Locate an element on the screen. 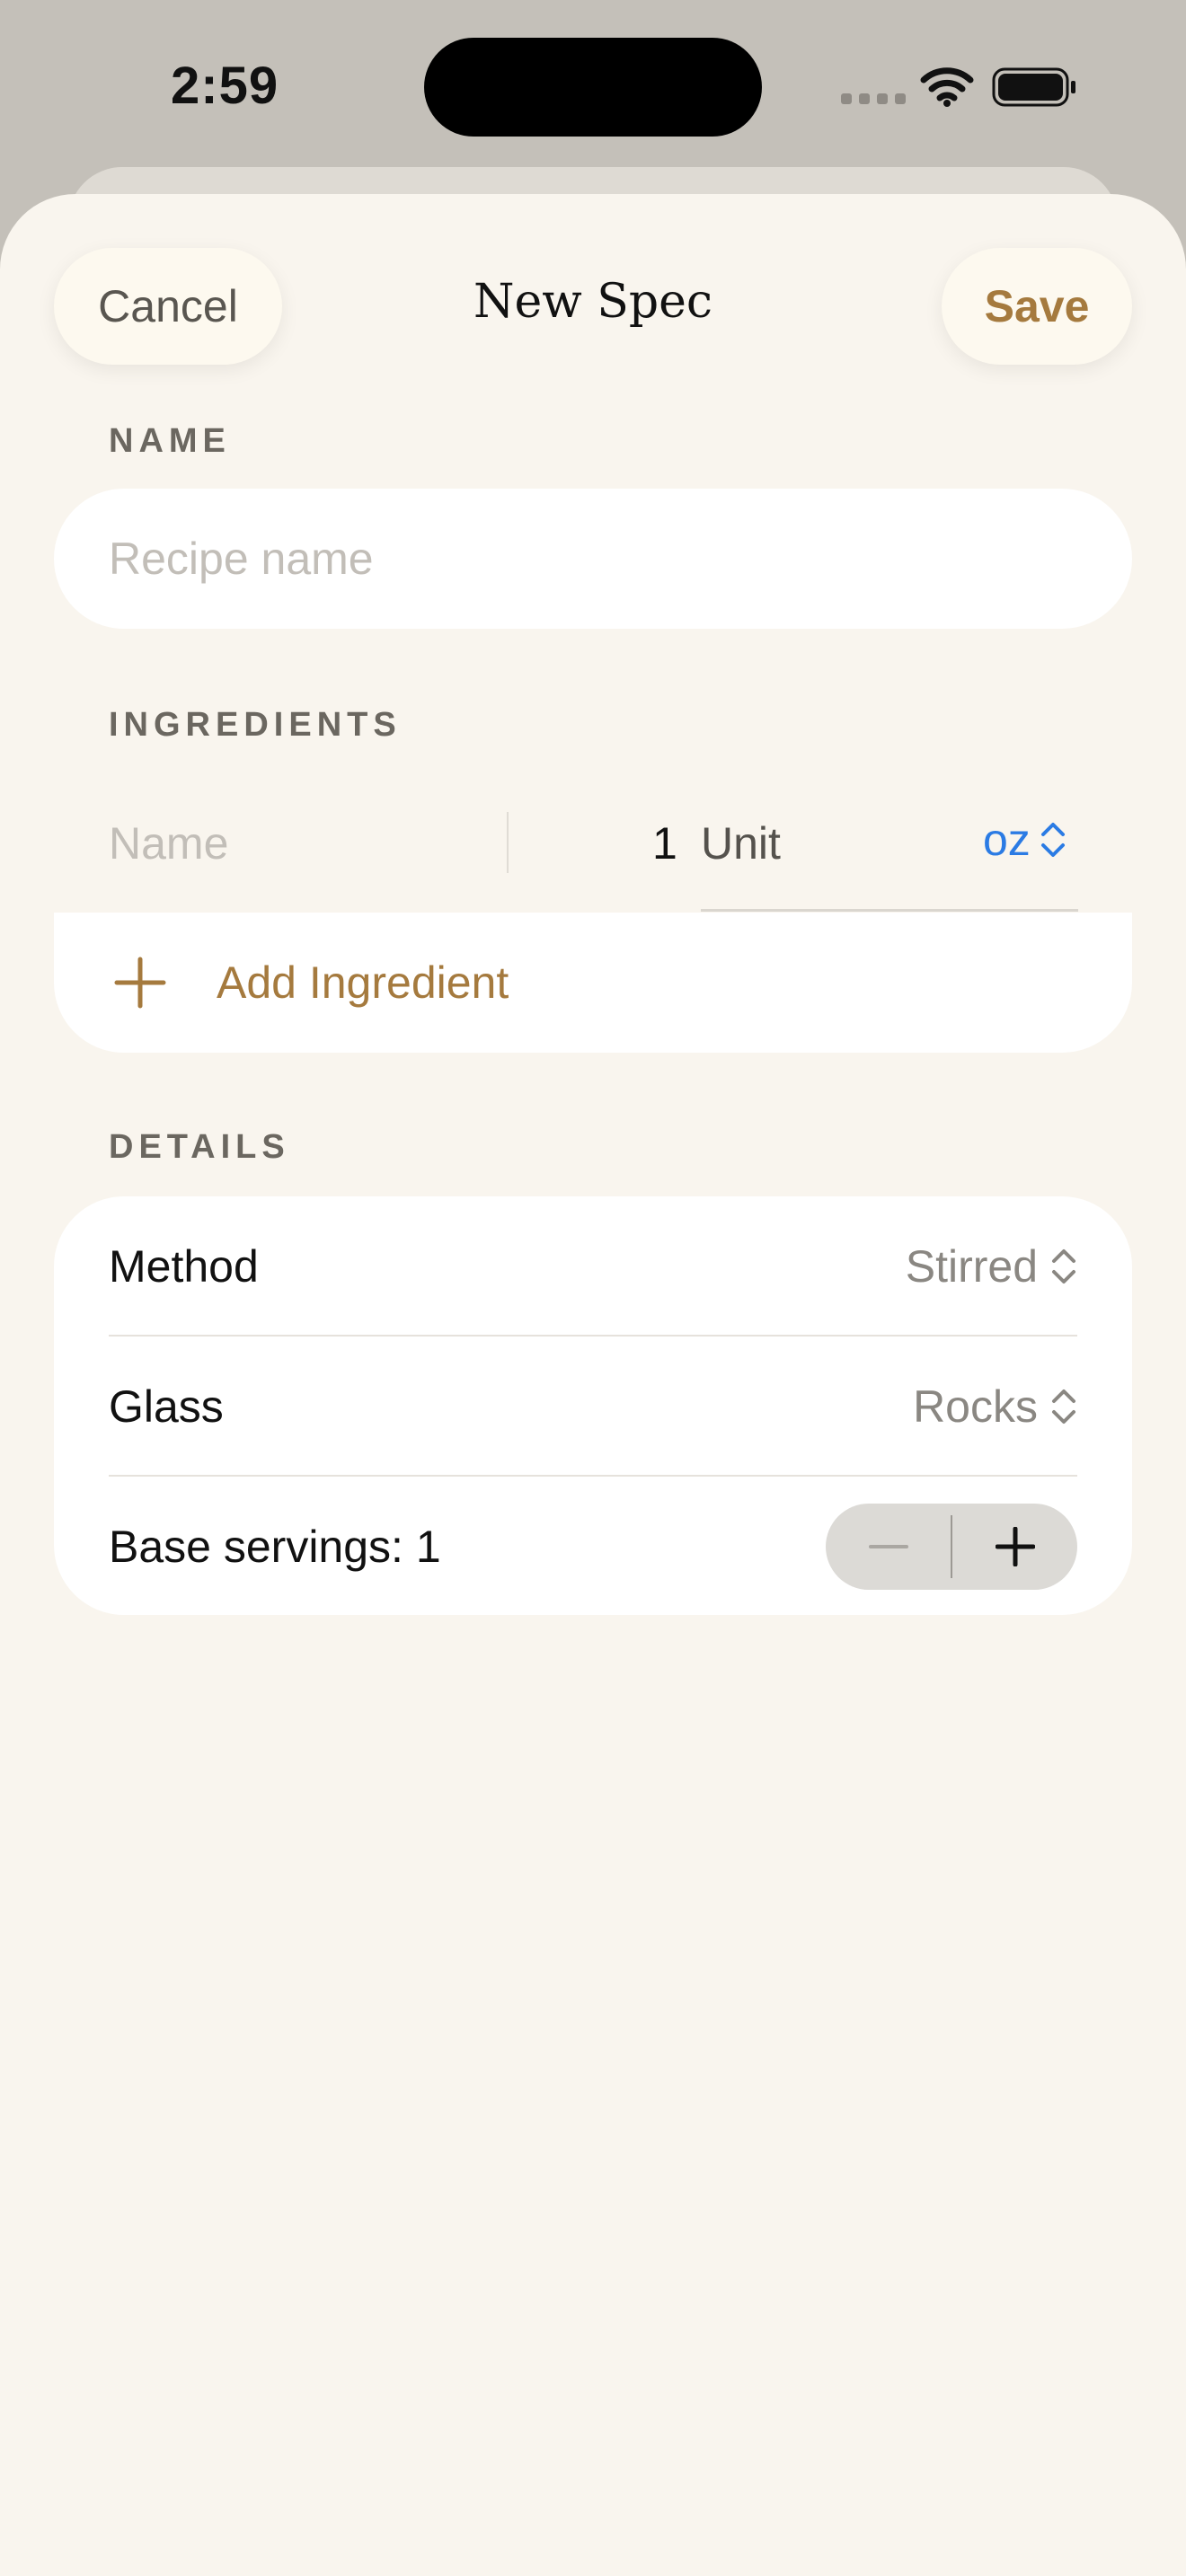  details-section-header: DETAILS is located at coordinates (199, 1147).